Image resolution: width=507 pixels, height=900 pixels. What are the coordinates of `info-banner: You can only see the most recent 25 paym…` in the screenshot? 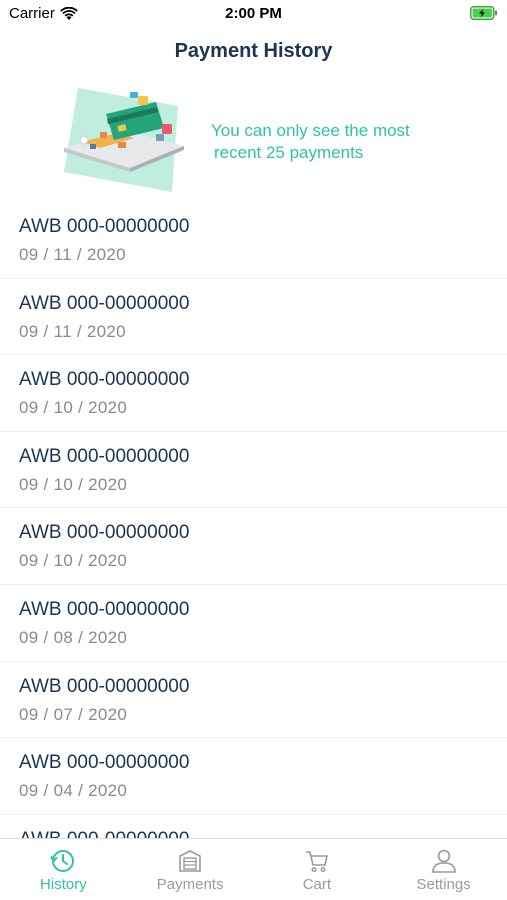 It's located at (253, 140).